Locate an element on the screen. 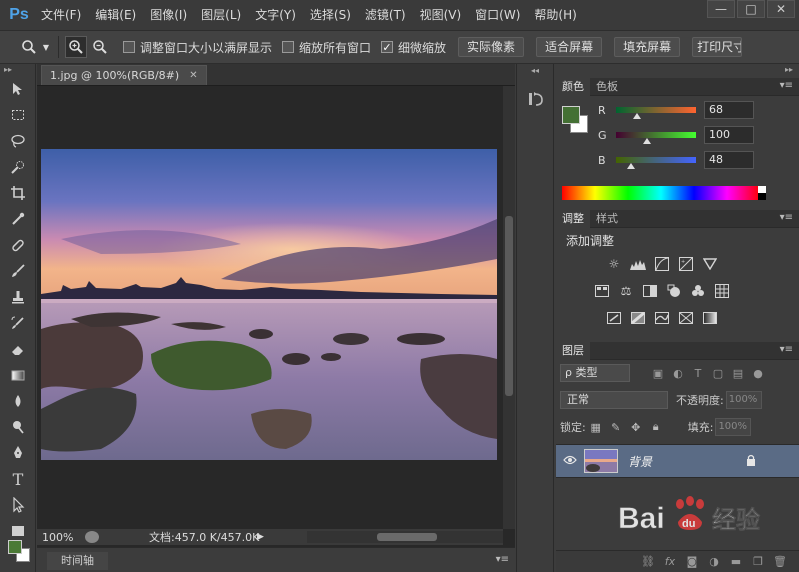 The image size is (799, 572). tab-color: 颜色 is located at coordinates (573, 86).